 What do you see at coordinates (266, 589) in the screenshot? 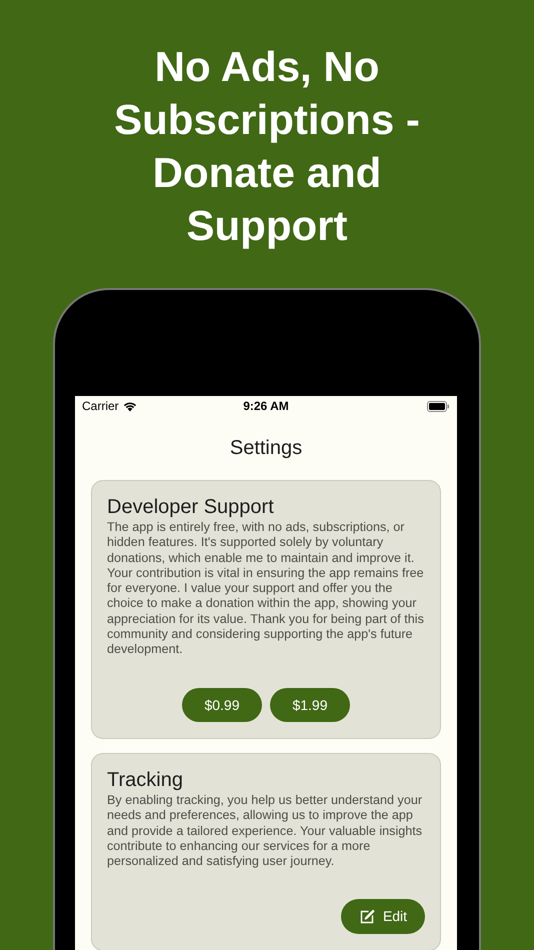
I see `card-description: The app is entirely free, with no ads, subscriptions, or hidden features. It's supported solely by voluntary donations, which enable me to maintain and improve it. Your contribution is vital in ensuring the app remains free for everyone. I value your support and offer you the choice to make a donation within the app, showing your appreciation for its value. Thank you for being part of this community and considering supporting the app's future development.` at bounding box center [266, 589].